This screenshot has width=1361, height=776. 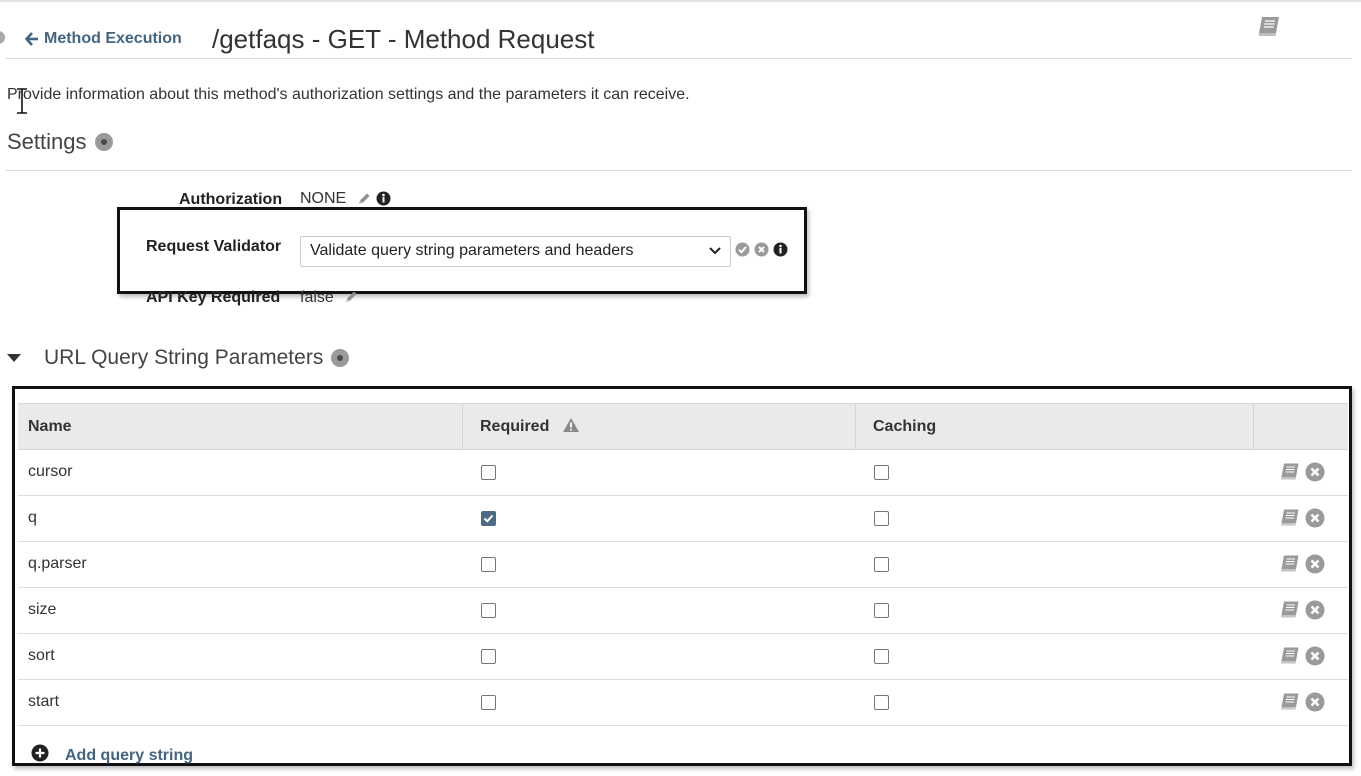 What do you see at coordinates (570, 425) in the screenshot?
I see `warning-icon` at bounding box center [570, 425].